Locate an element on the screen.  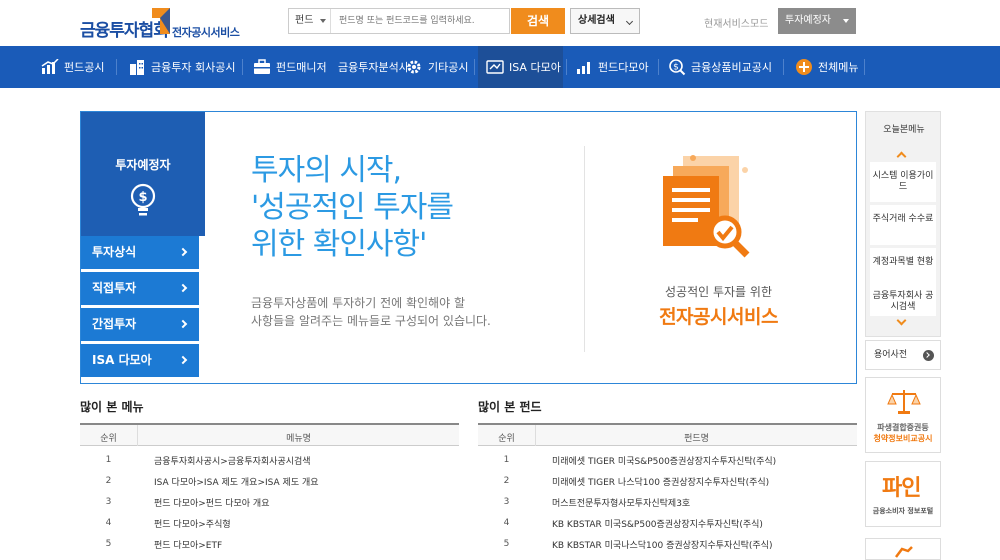
side-tab-isa-damoa: ISA 다모아 is located at coordinates (140, 360).